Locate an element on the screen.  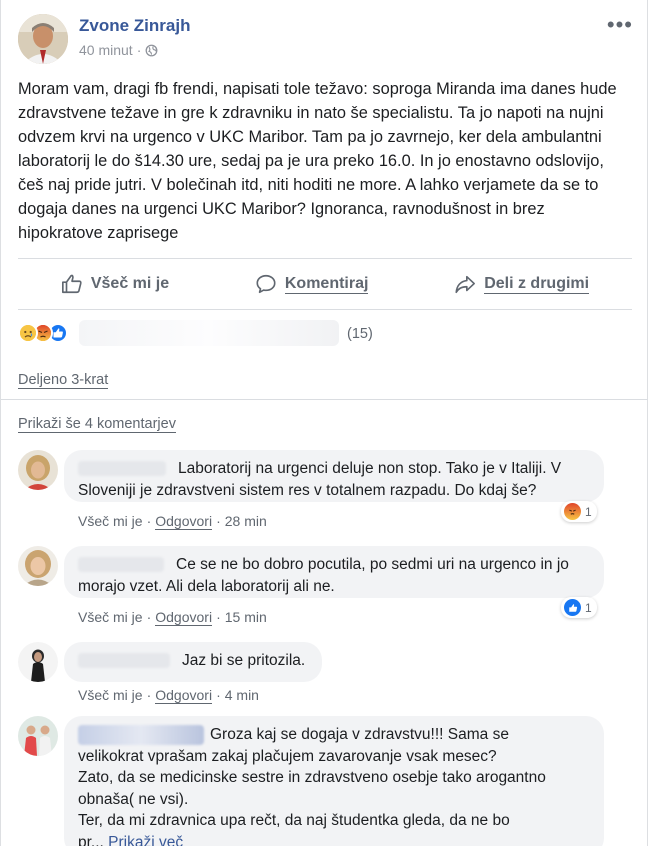
comment-meta: Všeč mi je · Odgovori · 4 min is located at coordinates (168, 695).